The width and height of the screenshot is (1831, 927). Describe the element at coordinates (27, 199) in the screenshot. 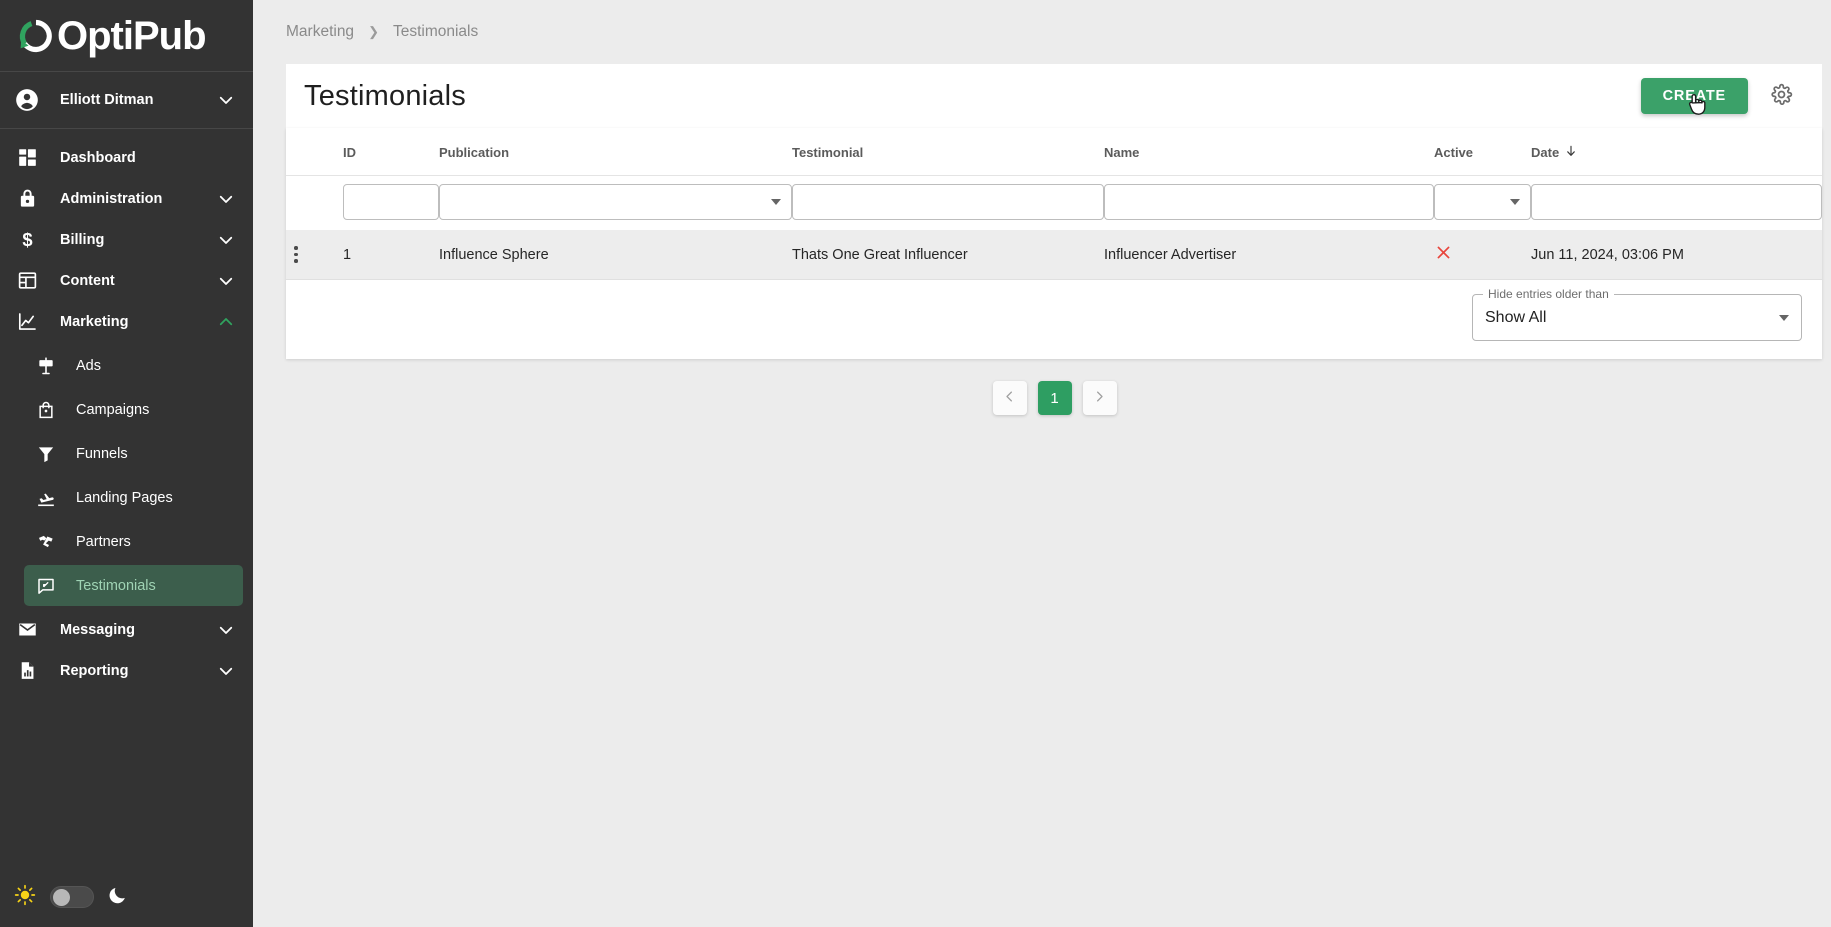

I see `lock-icon` at that location.